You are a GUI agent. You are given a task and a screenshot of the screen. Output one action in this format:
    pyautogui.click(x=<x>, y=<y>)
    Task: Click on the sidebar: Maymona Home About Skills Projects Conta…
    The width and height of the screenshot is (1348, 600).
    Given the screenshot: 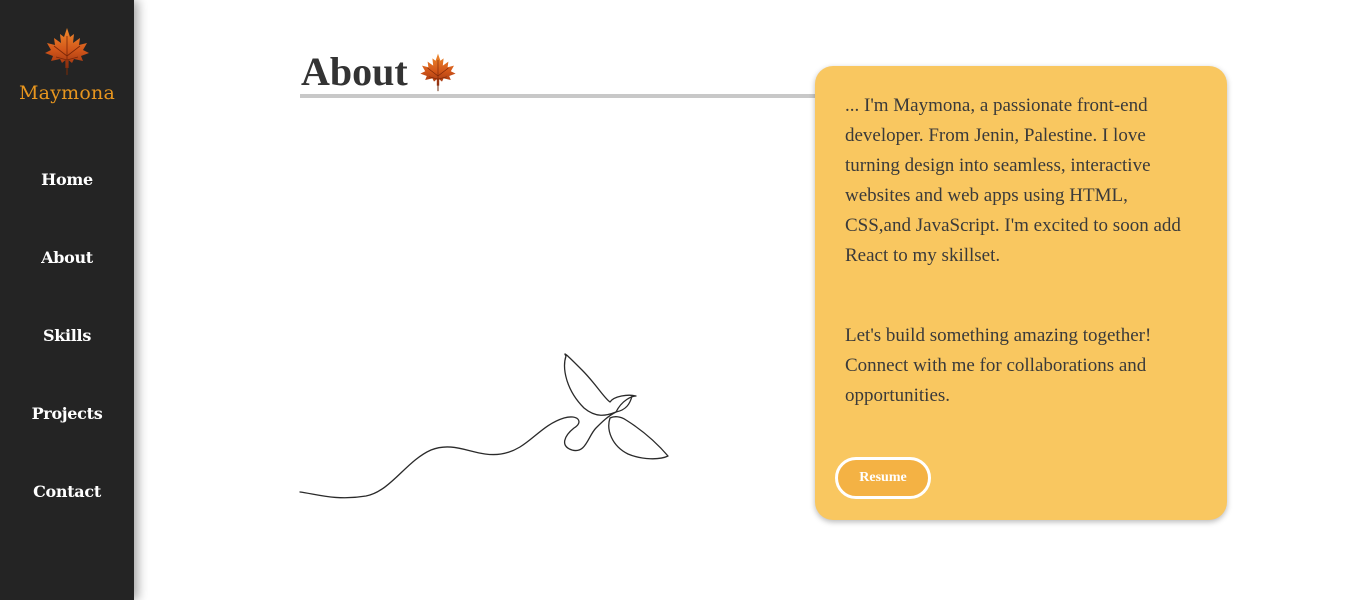 What is the action you would take?
    pyautogui.click(x=67, y=300)
    